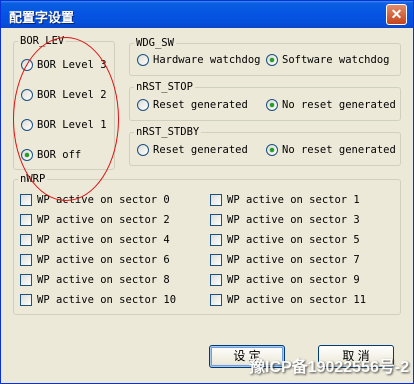  What do you see at coordinates (107, 300) in the screenshot?
I see `sector-10-label: WP active on sector 10` at bounding box center [107, 300].